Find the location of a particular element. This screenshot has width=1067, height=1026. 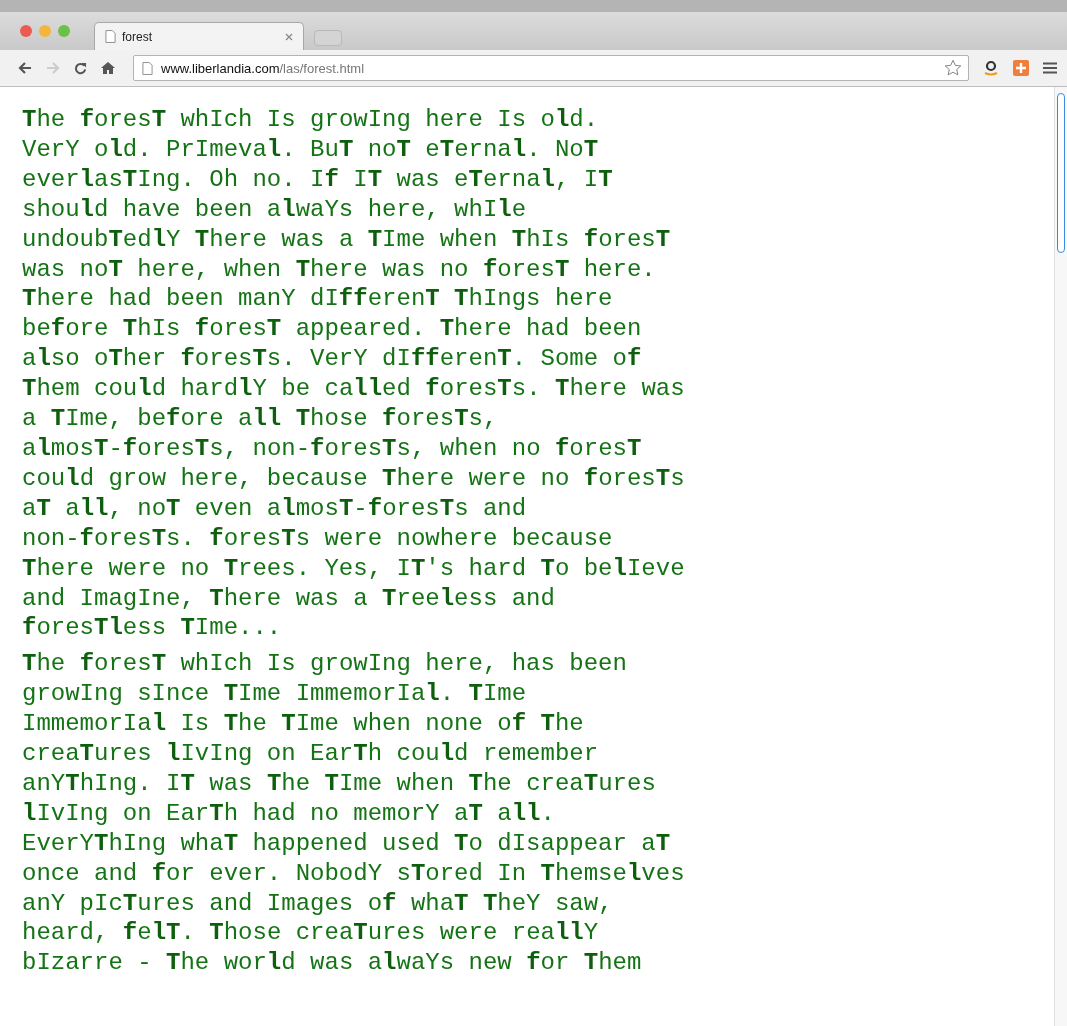

address-bar: www.liberlandia.com/las/forest.html is located at coordinates (551, 68).